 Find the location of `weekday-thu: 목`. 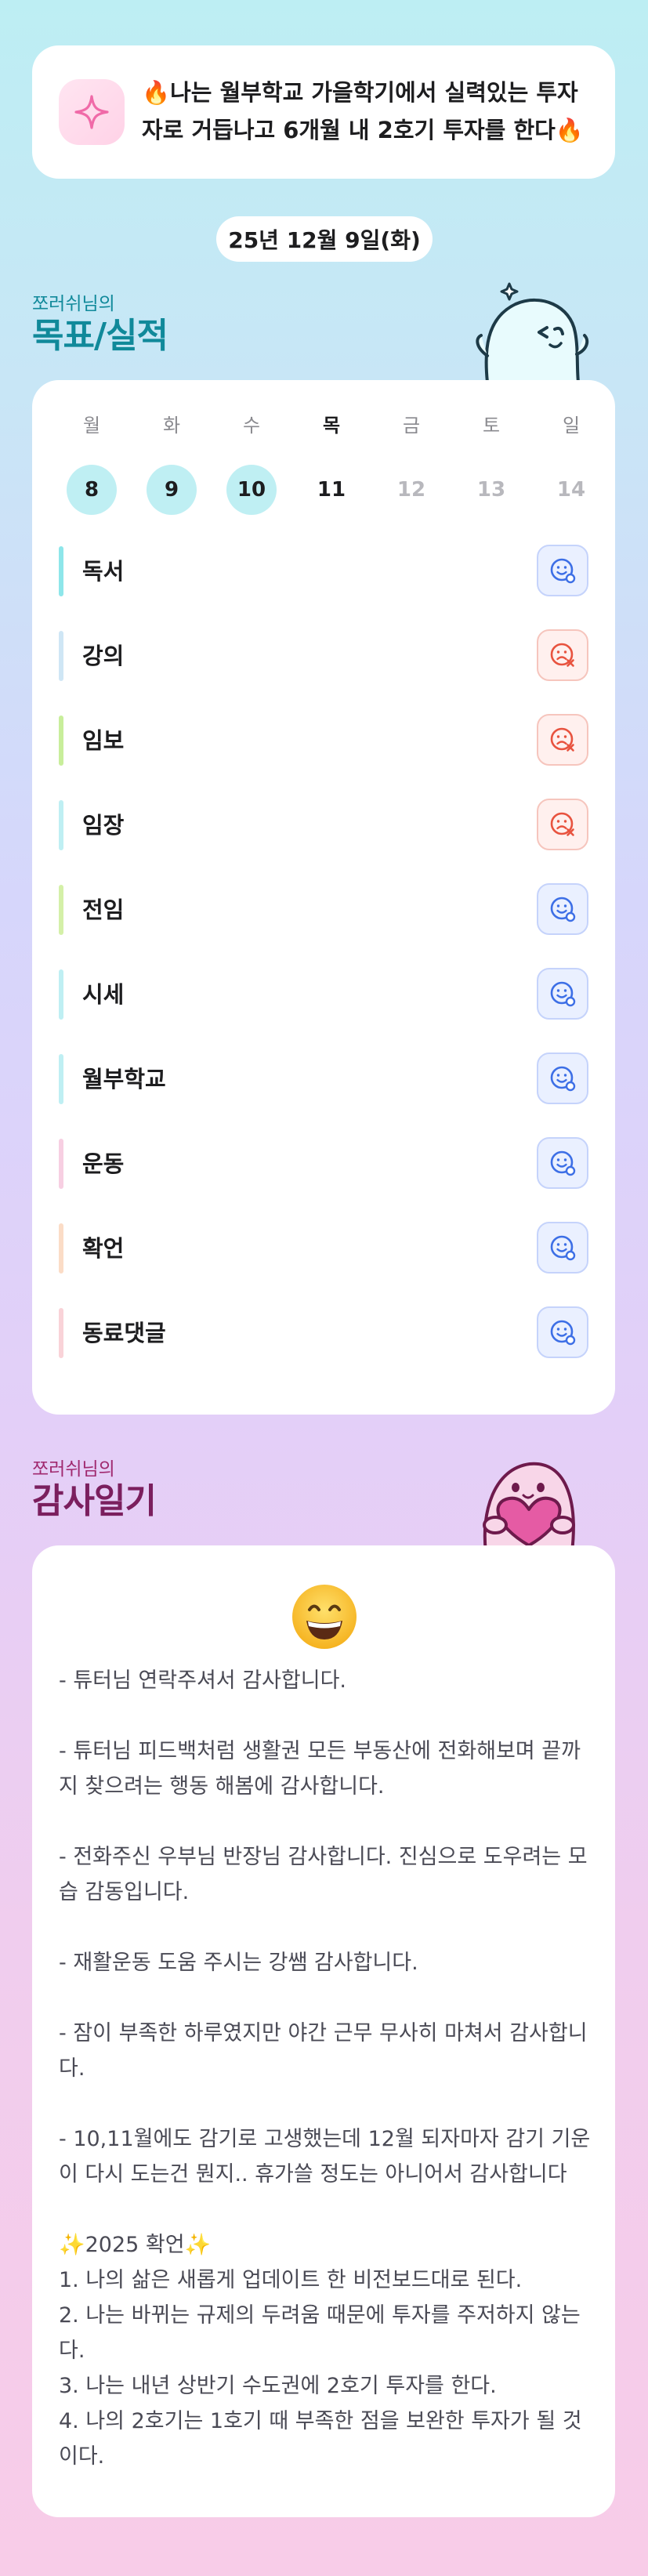

weekday-thu: 목 is located at coordinates (331, 426).